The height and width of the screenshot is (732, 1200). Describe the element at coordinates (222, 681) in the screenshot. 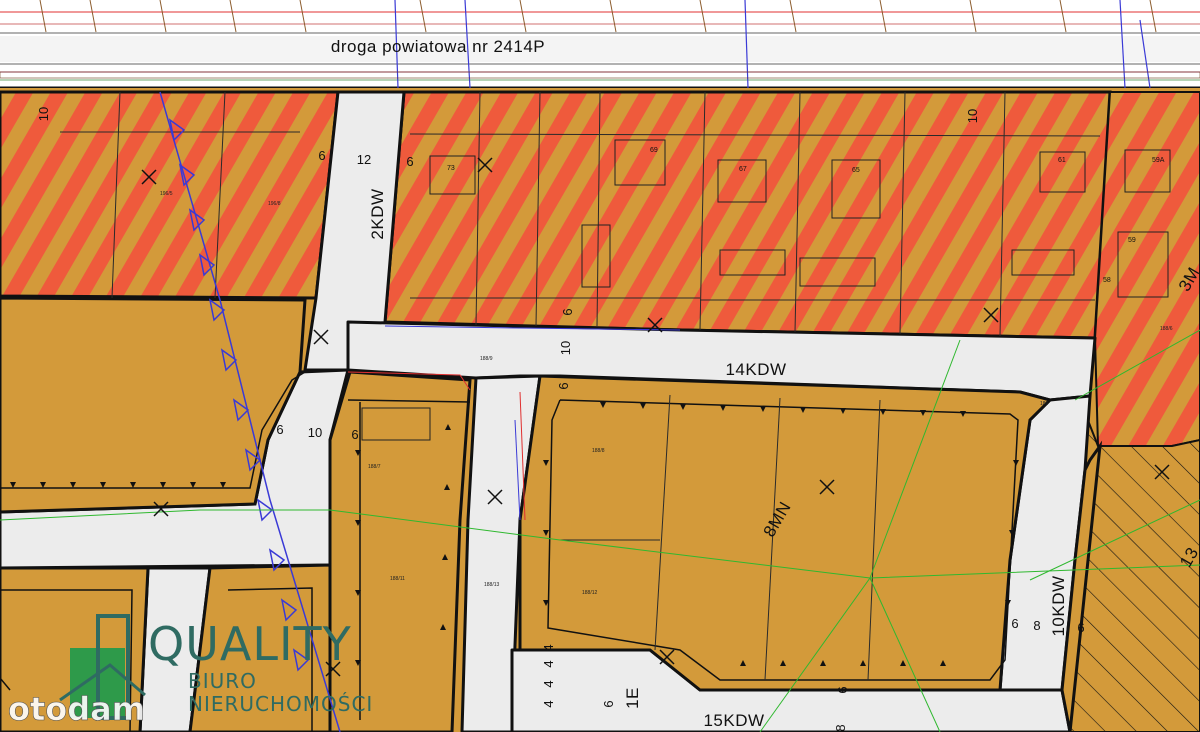

I see `logo-line1: BIURO` at that location.